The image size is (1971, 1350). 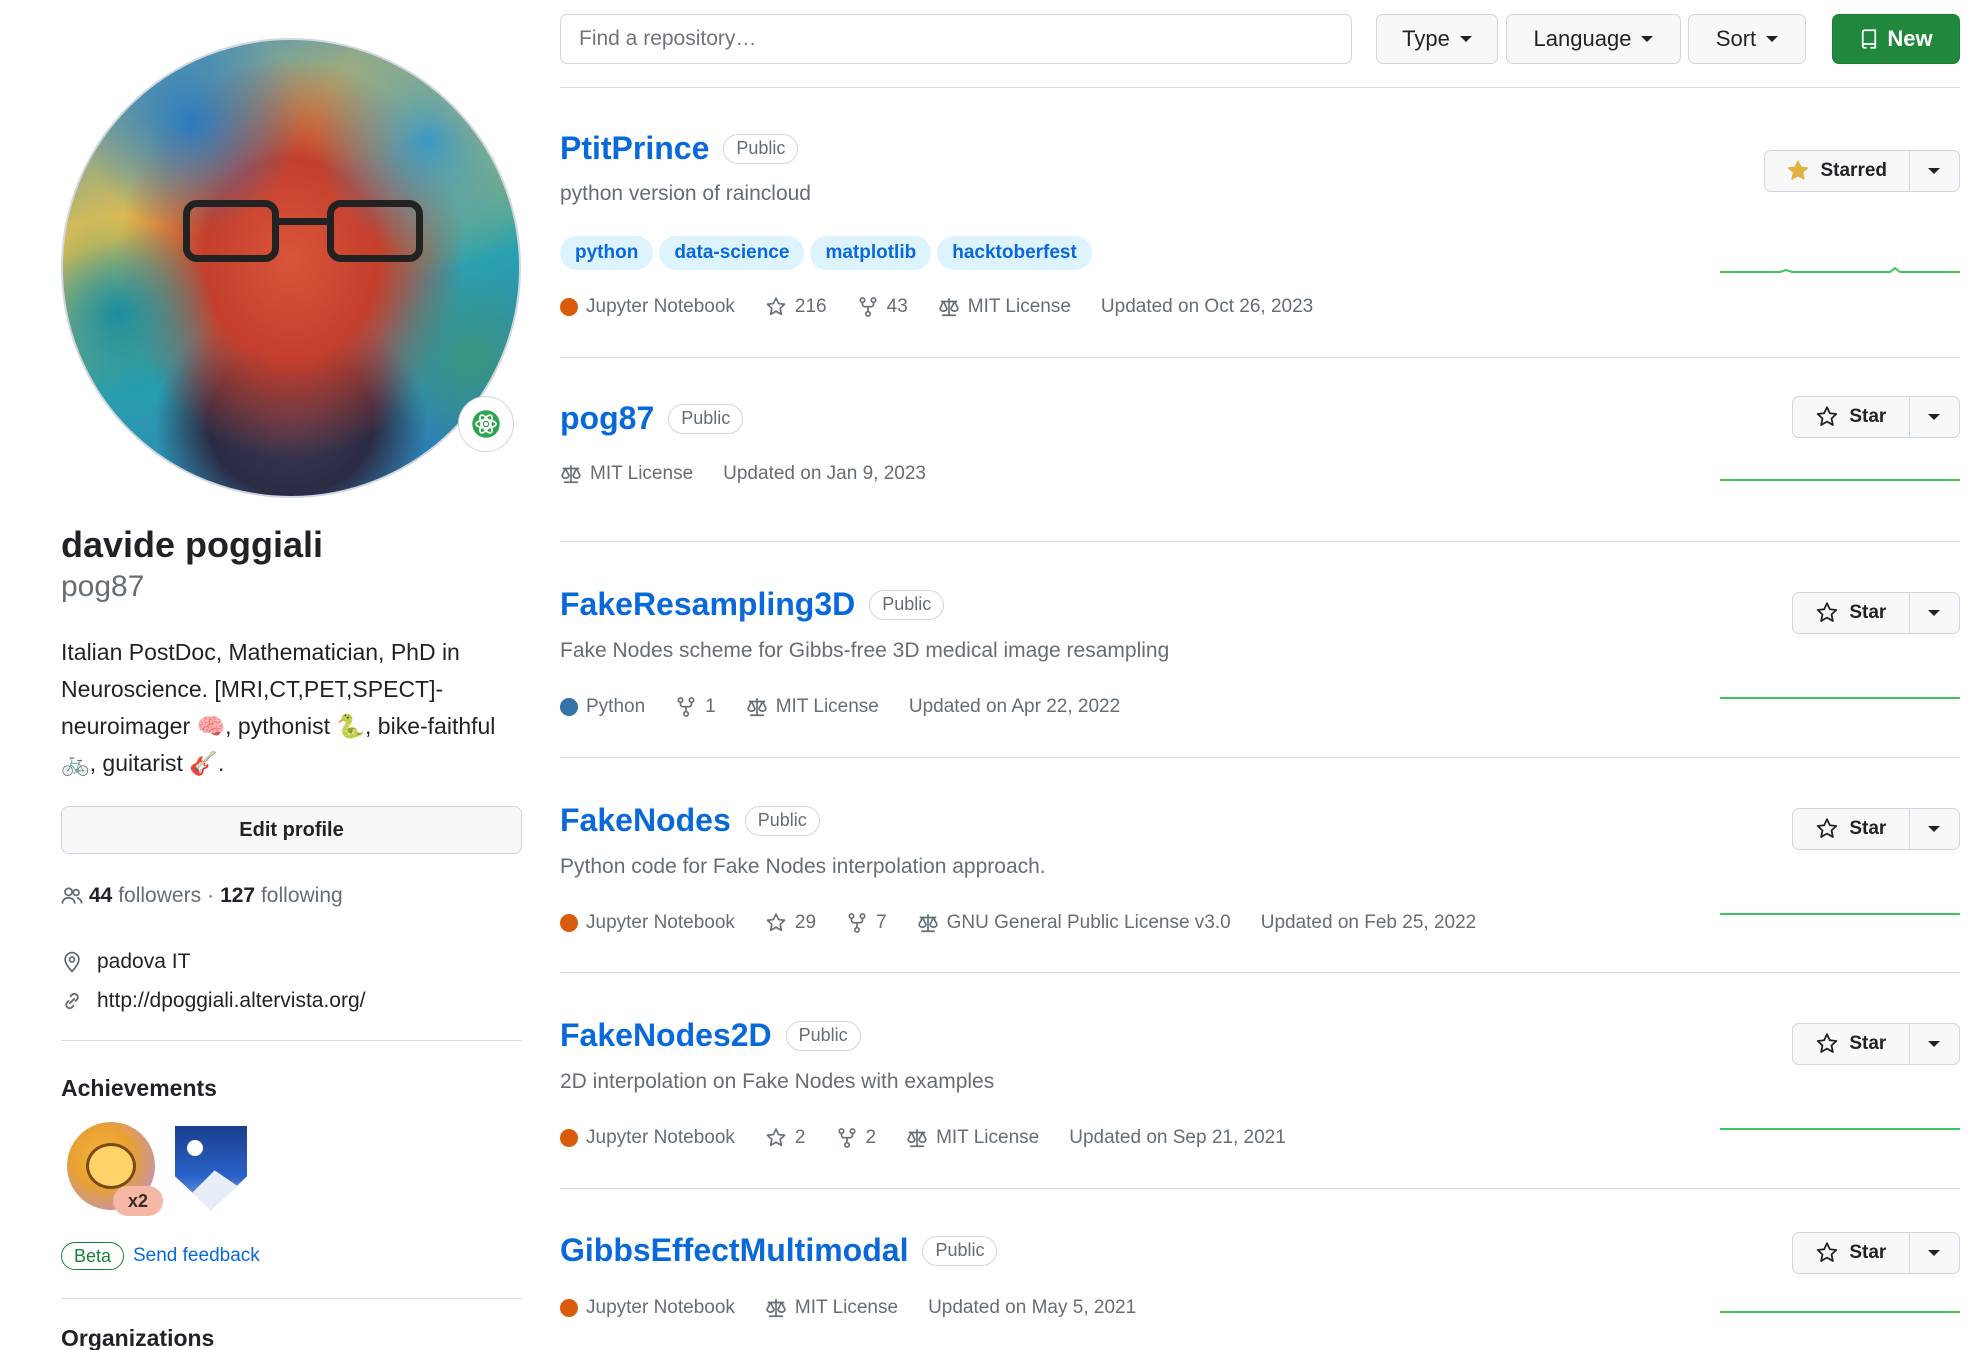 I want to click on repo-title-row: PtitPrince Public, so click(x=679, y=148).